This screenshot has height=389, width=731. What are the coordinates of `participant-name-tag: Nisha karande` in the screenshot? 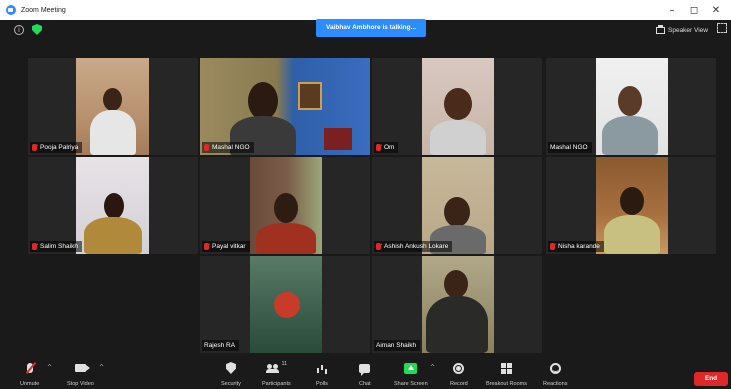 It's located at (576, 246).